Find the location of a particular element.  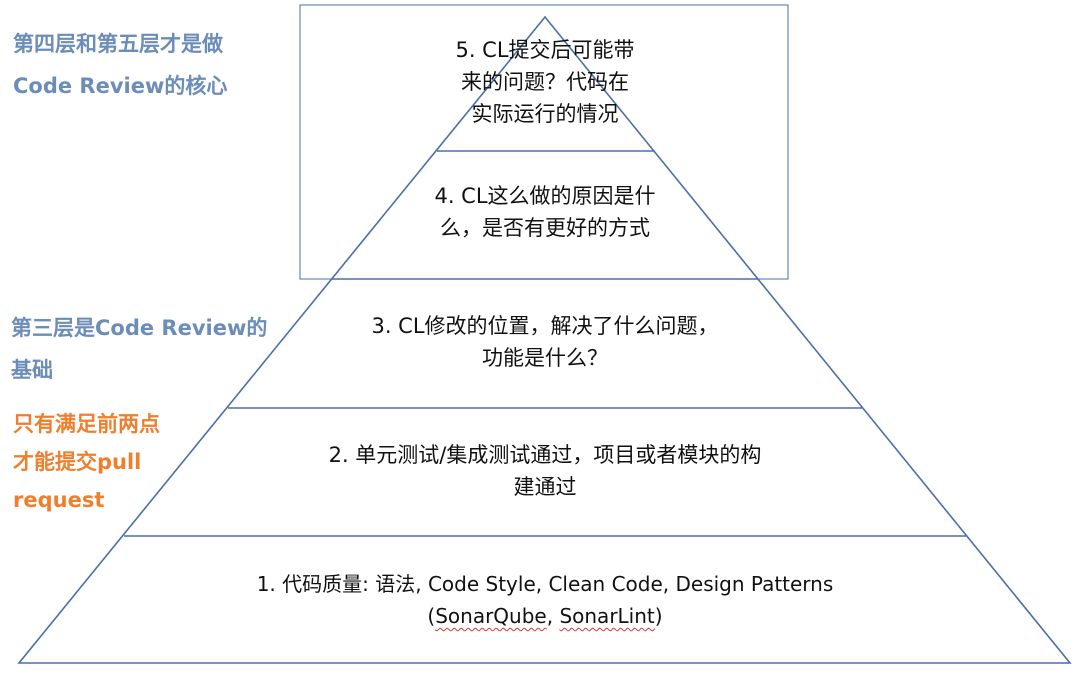

layer4-line-2: 么，是否有更好的方式 is located at coordinates (545, 228).